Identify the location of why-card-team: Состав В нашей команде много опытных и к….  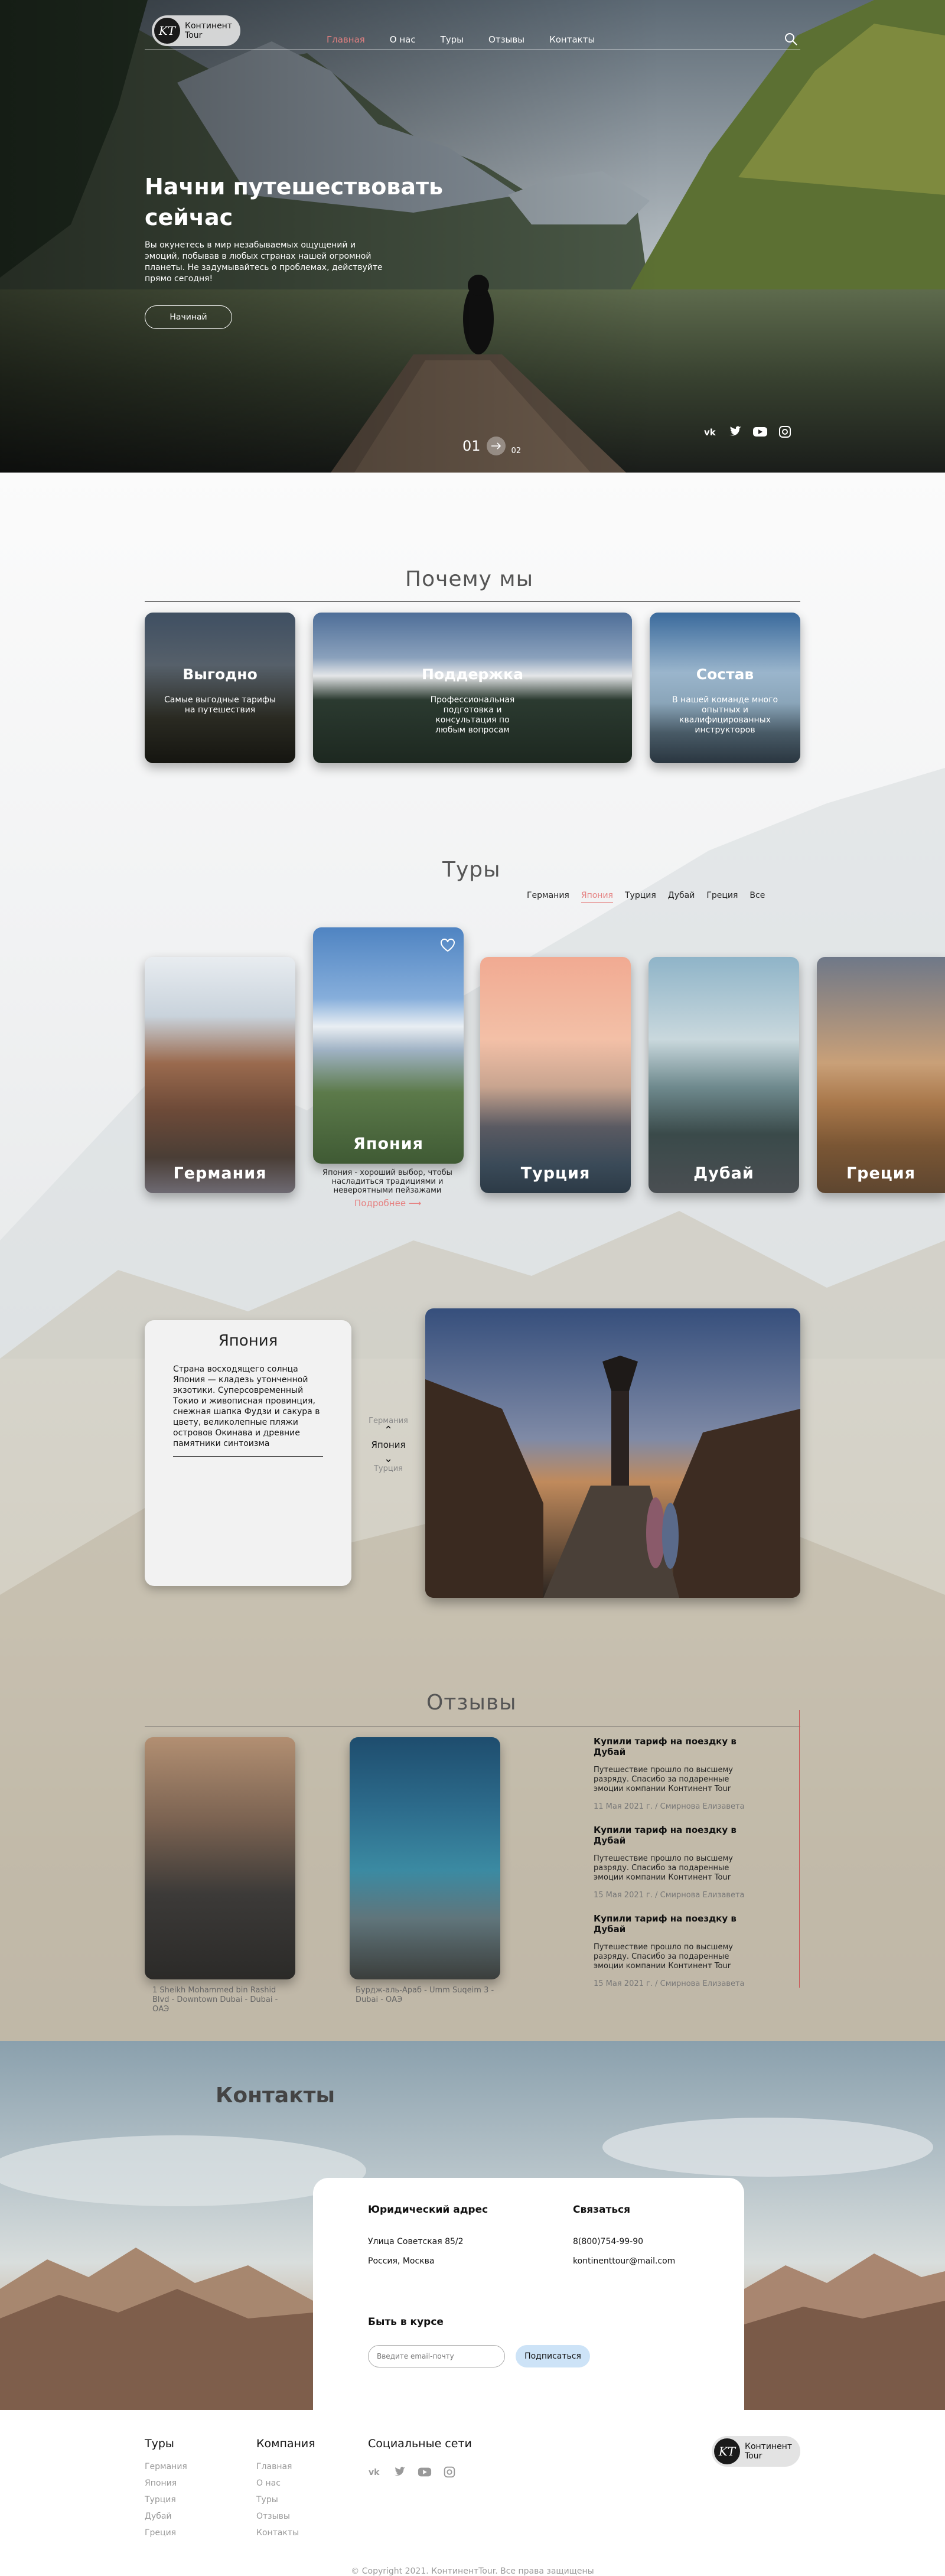
(725, 688).